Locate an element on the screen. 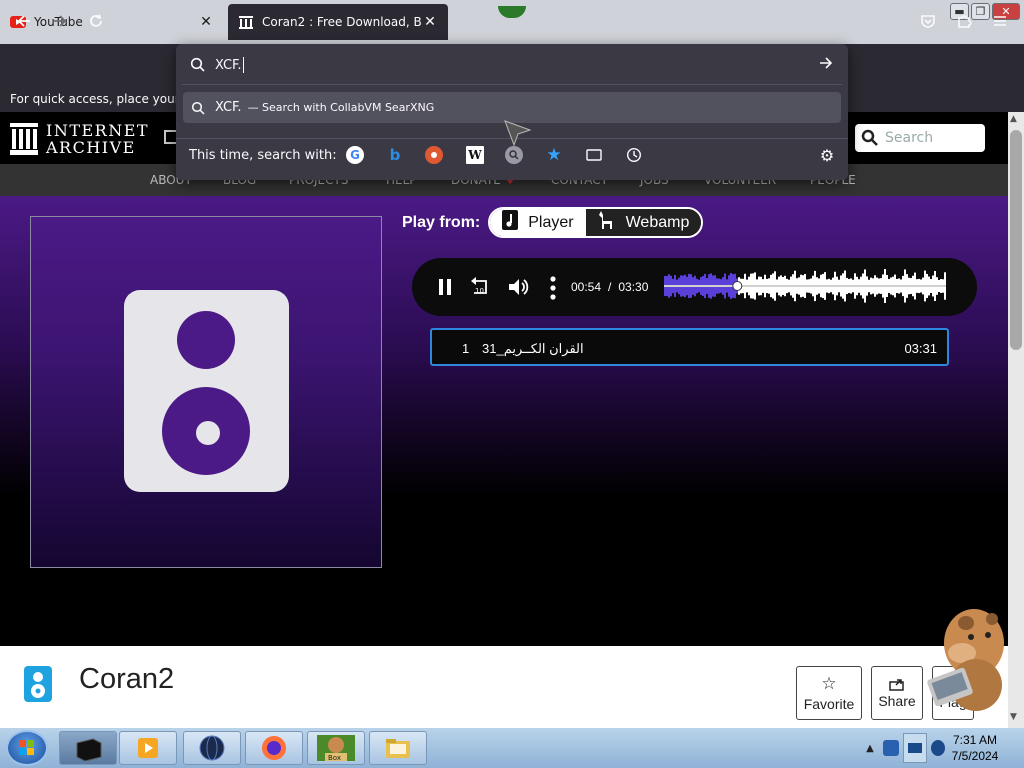 The width and height of the screenshot is (1024, 768). action-center-icon is located at coordinates (915, 748).